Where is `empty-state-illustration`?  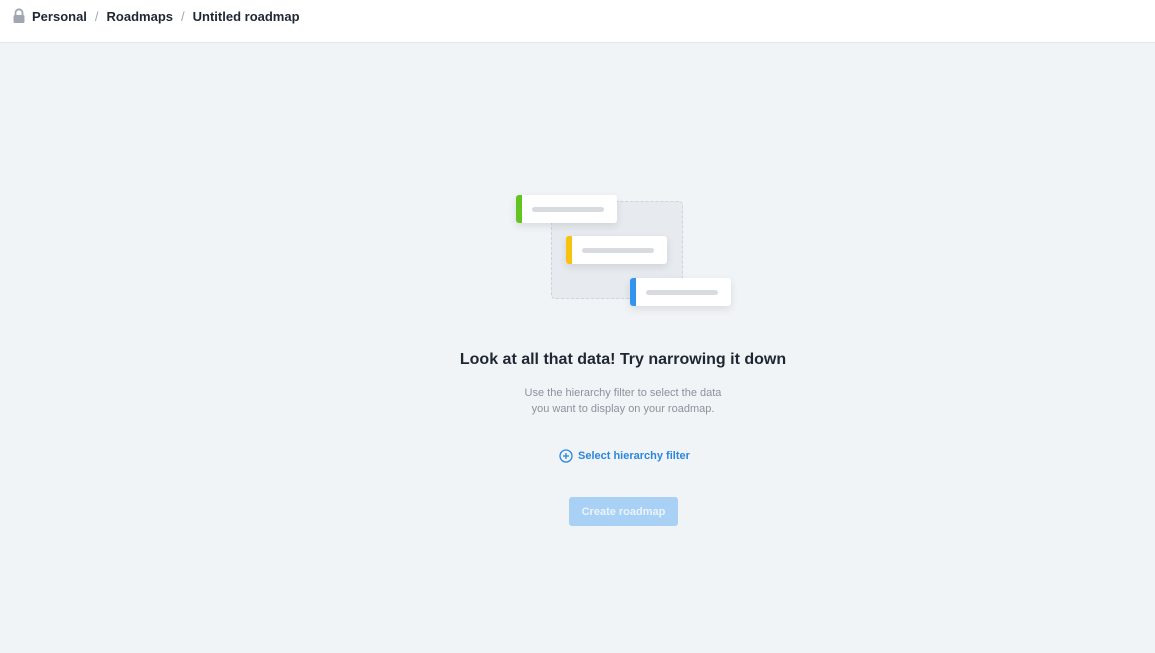 empty-state-illustration is located at coordinates (626, 251).